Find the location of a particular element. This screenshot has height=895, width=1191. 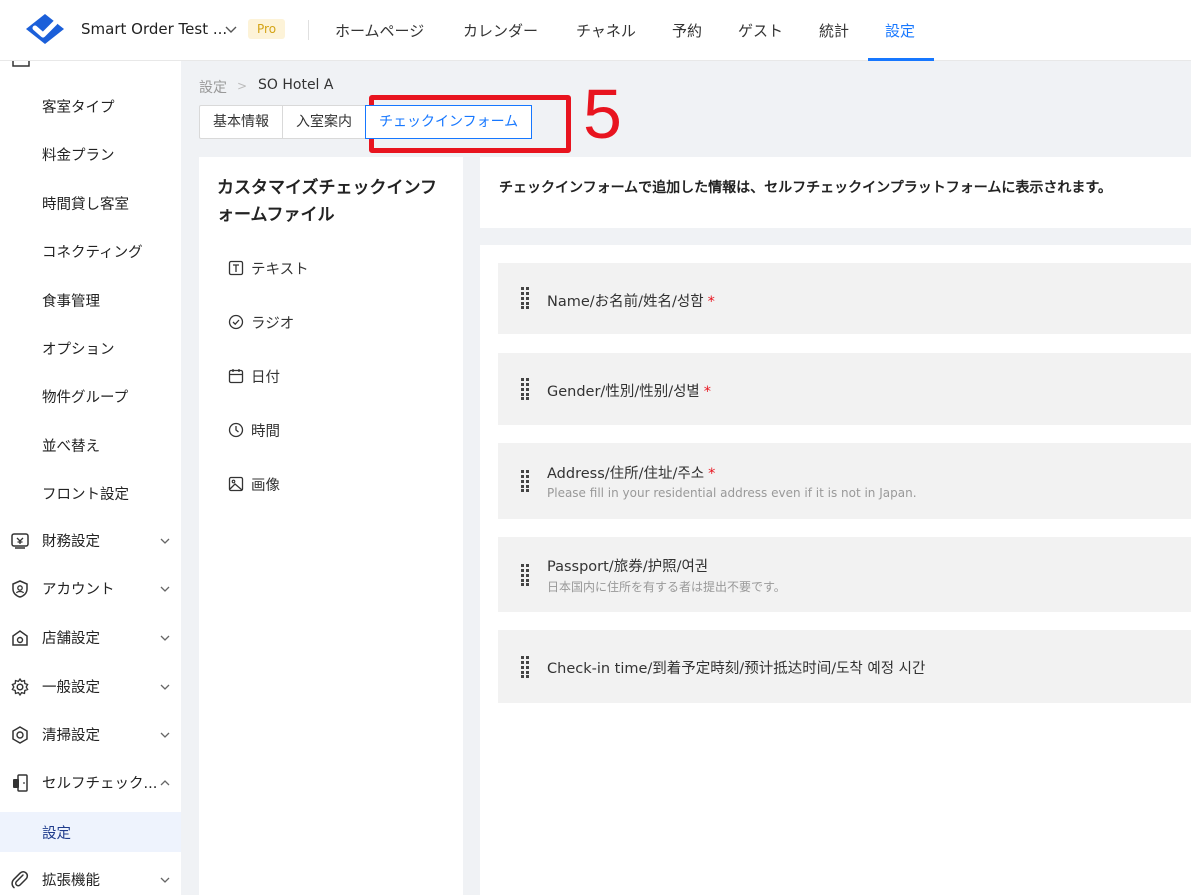

sidebar-item-hourly-room: 時間貸し客室 is located at coordinates (85, 203).